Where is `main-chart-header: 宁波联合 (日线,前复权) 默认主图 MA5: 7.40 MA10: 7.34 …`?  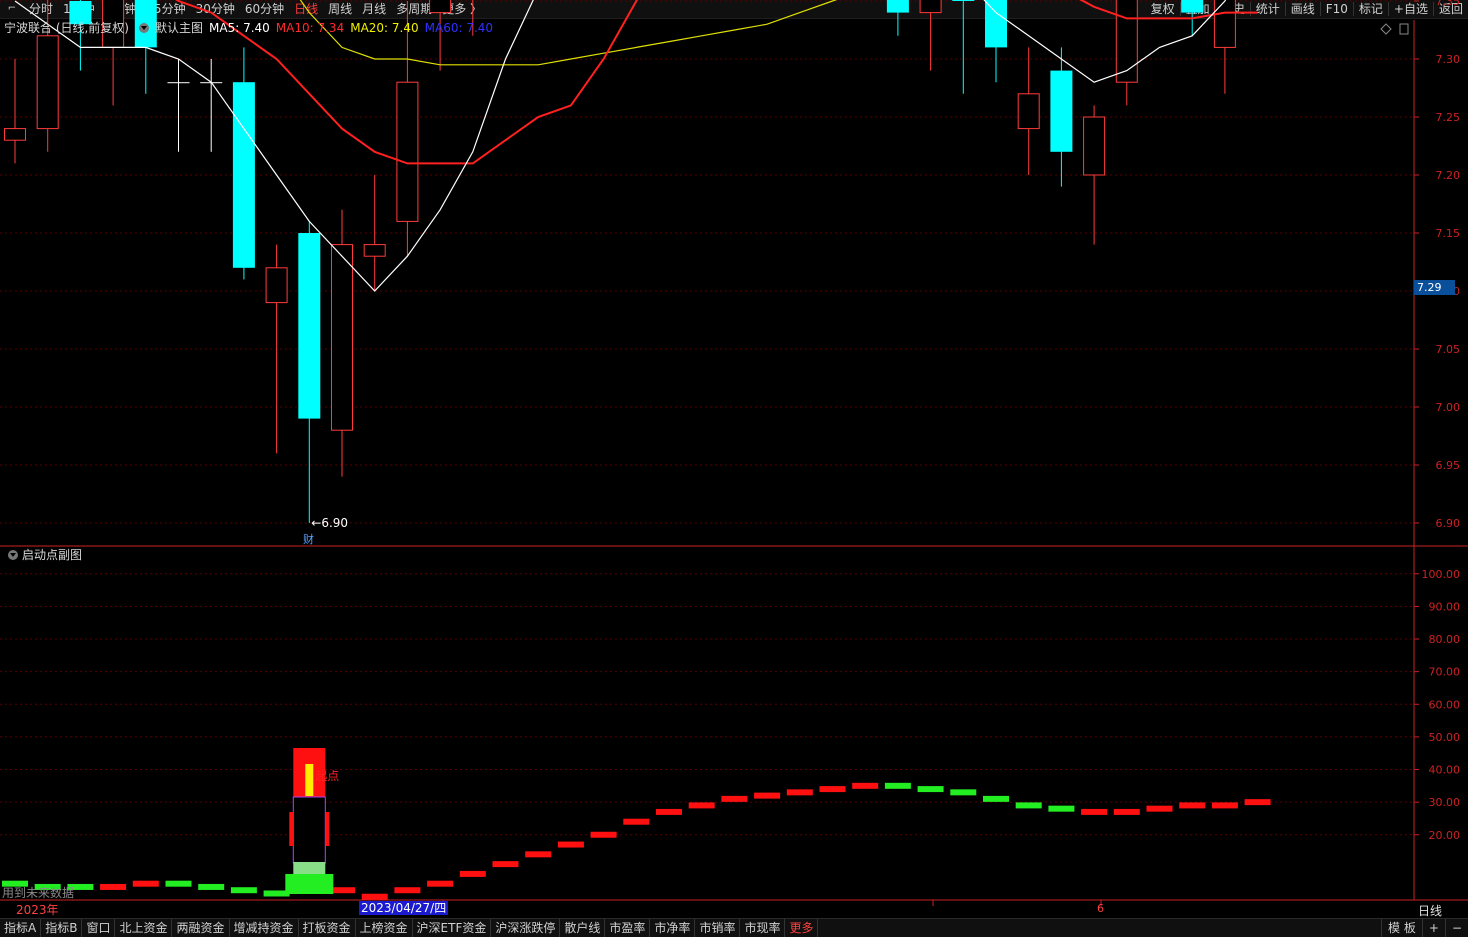 main-chart-header: 宁波联合 (日线,前复权) 默认主图 MA5: 7.40 MA10: 7.34 … is located at coordinates (251, 28).